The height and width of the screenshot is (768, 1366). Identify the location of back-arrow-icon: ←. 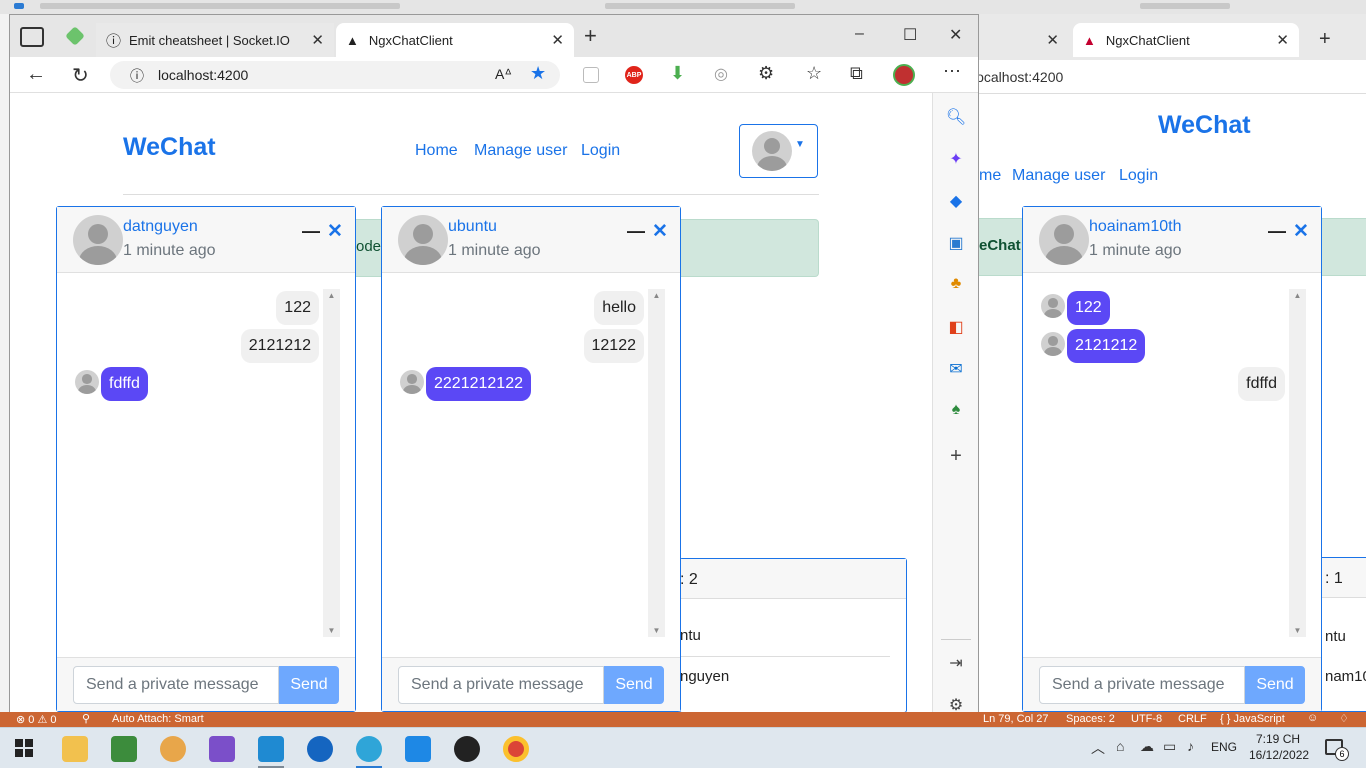
(36, 74).